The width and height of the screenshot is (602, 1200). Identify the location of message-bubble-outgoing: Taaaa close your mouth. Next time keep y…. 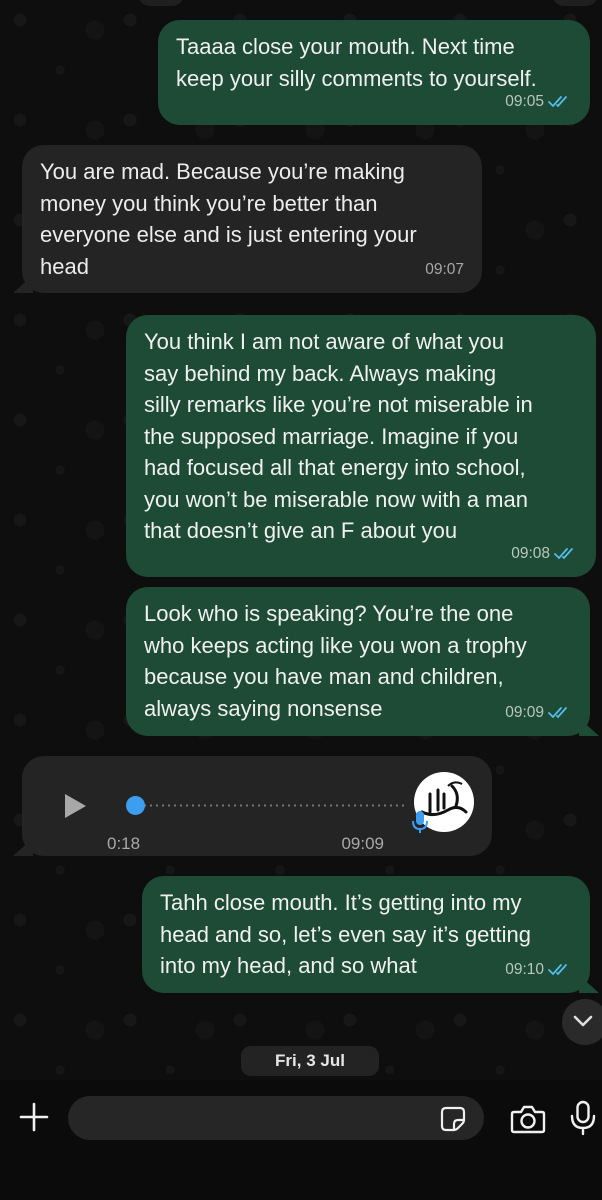
(374, 72).